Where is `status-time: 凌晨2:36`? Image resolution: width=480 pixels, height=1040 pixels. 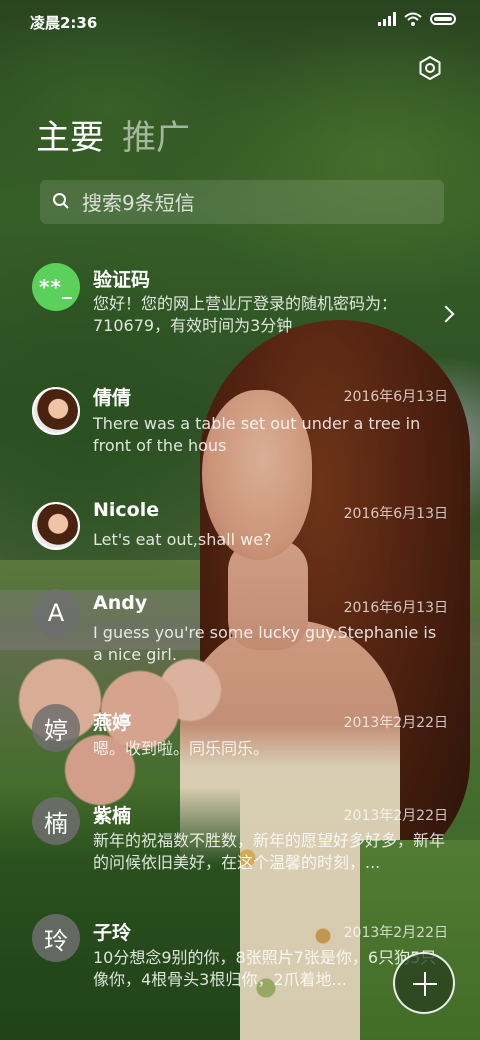
status-time: 凌晨2:36 is located at coordinates (64, 23).